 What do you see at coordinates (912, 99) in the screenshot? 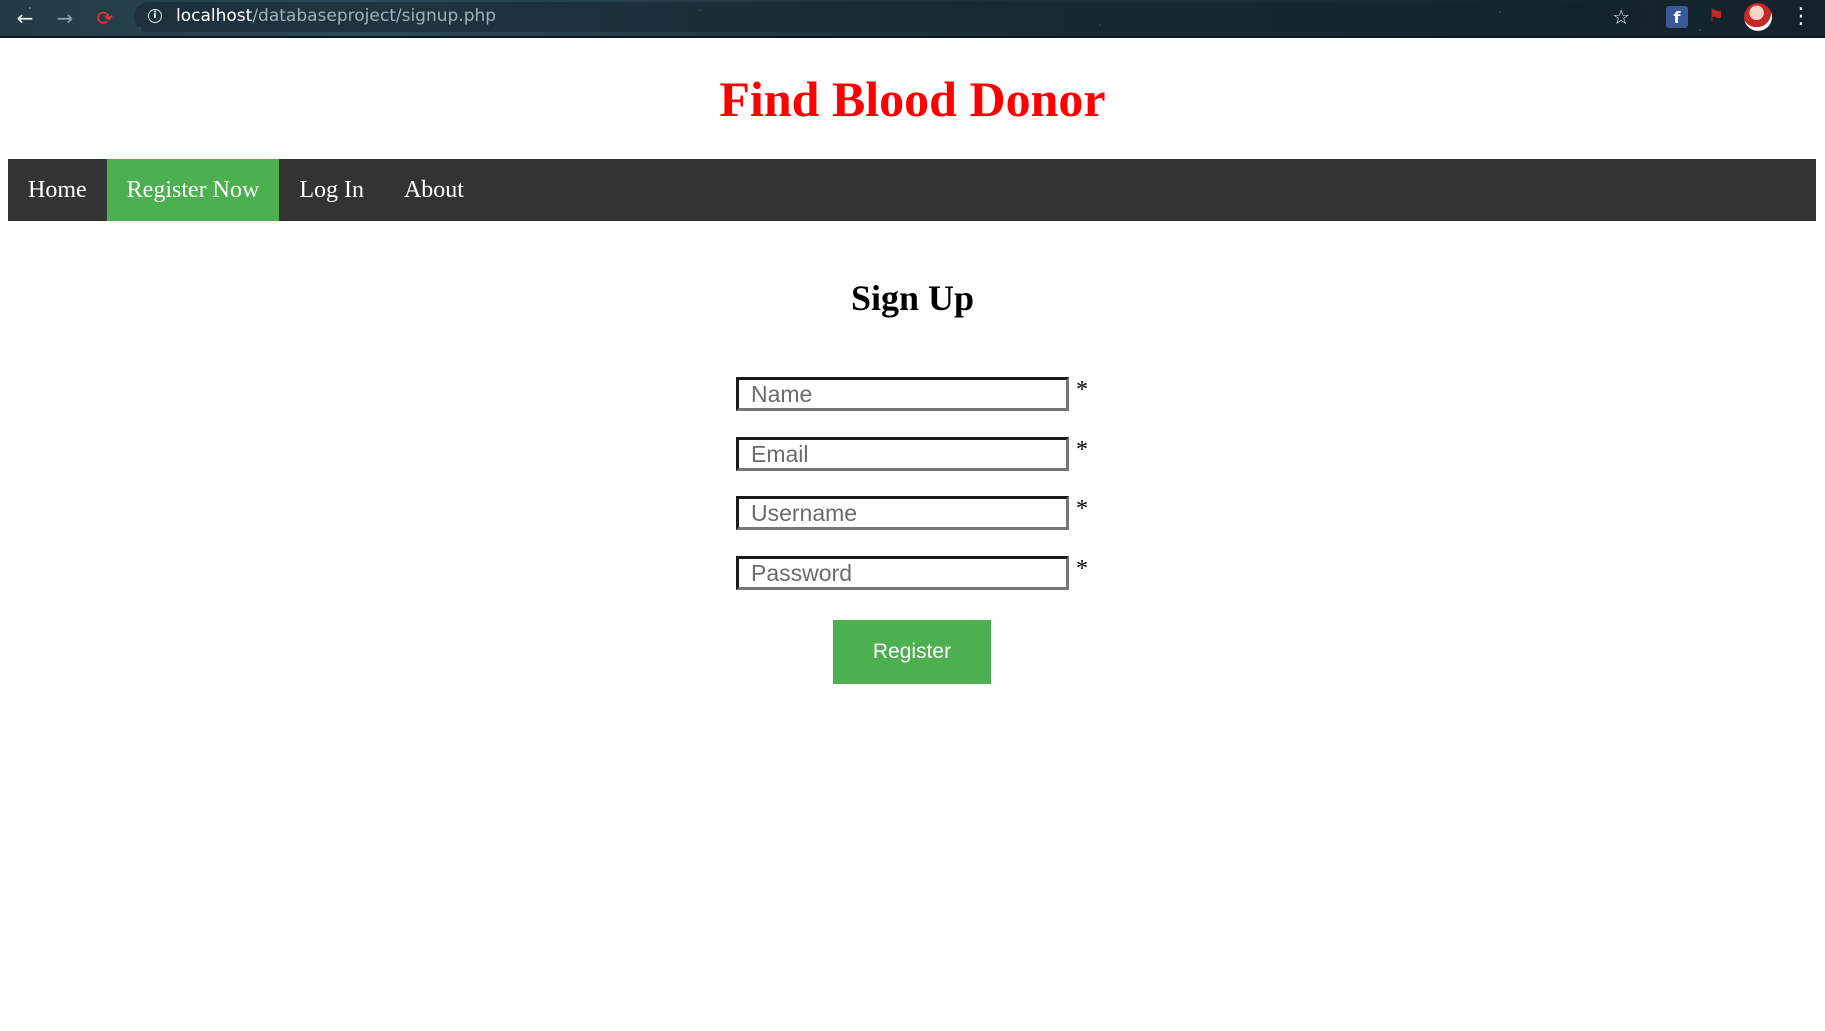
I see `site-title: Find Blood Donor` at bounding box center [912, 99].